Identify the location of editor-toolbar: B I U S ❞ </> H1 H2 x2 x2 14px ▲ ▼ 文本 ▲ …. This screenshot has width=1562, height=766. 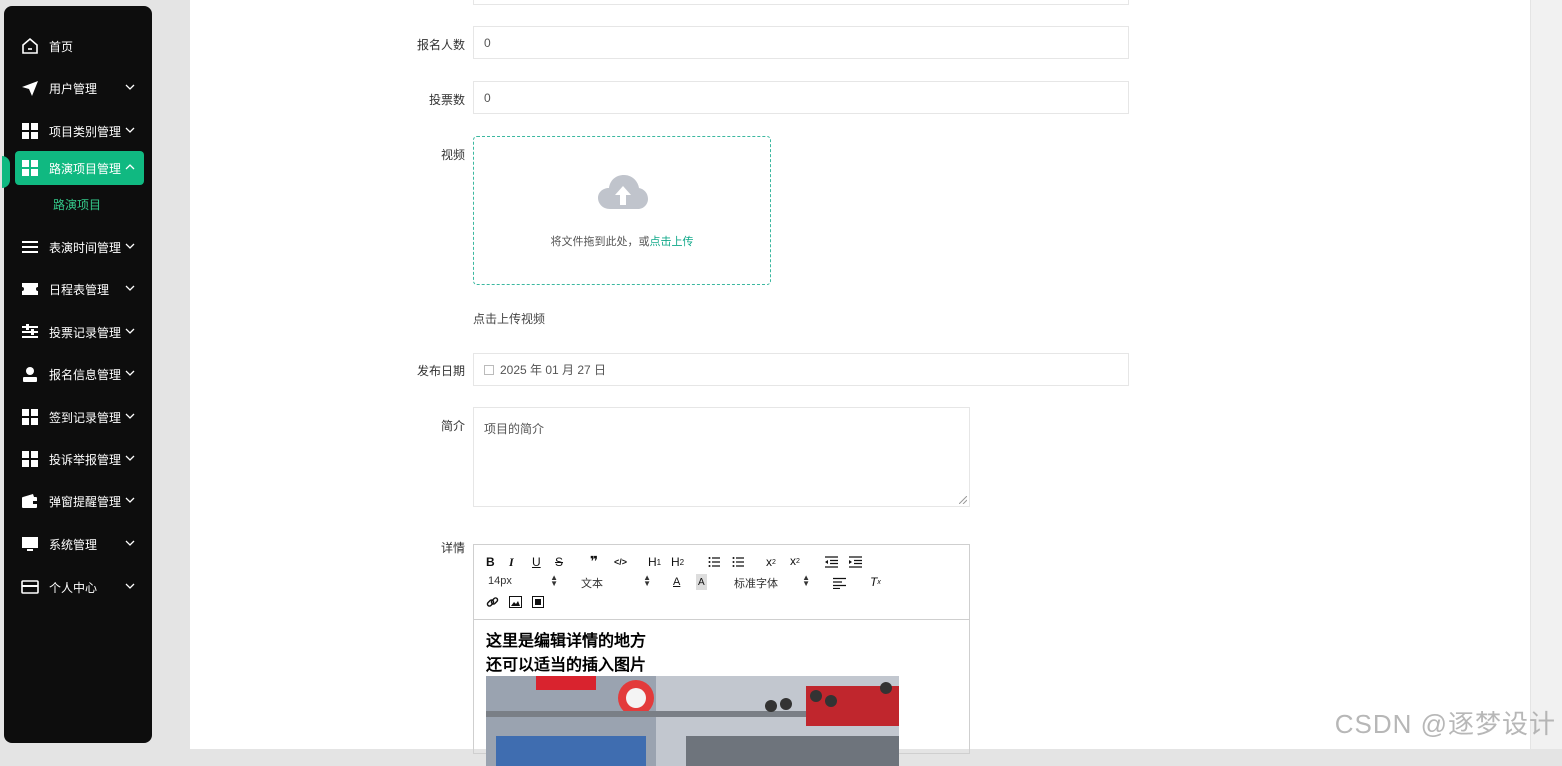
(721, 582).